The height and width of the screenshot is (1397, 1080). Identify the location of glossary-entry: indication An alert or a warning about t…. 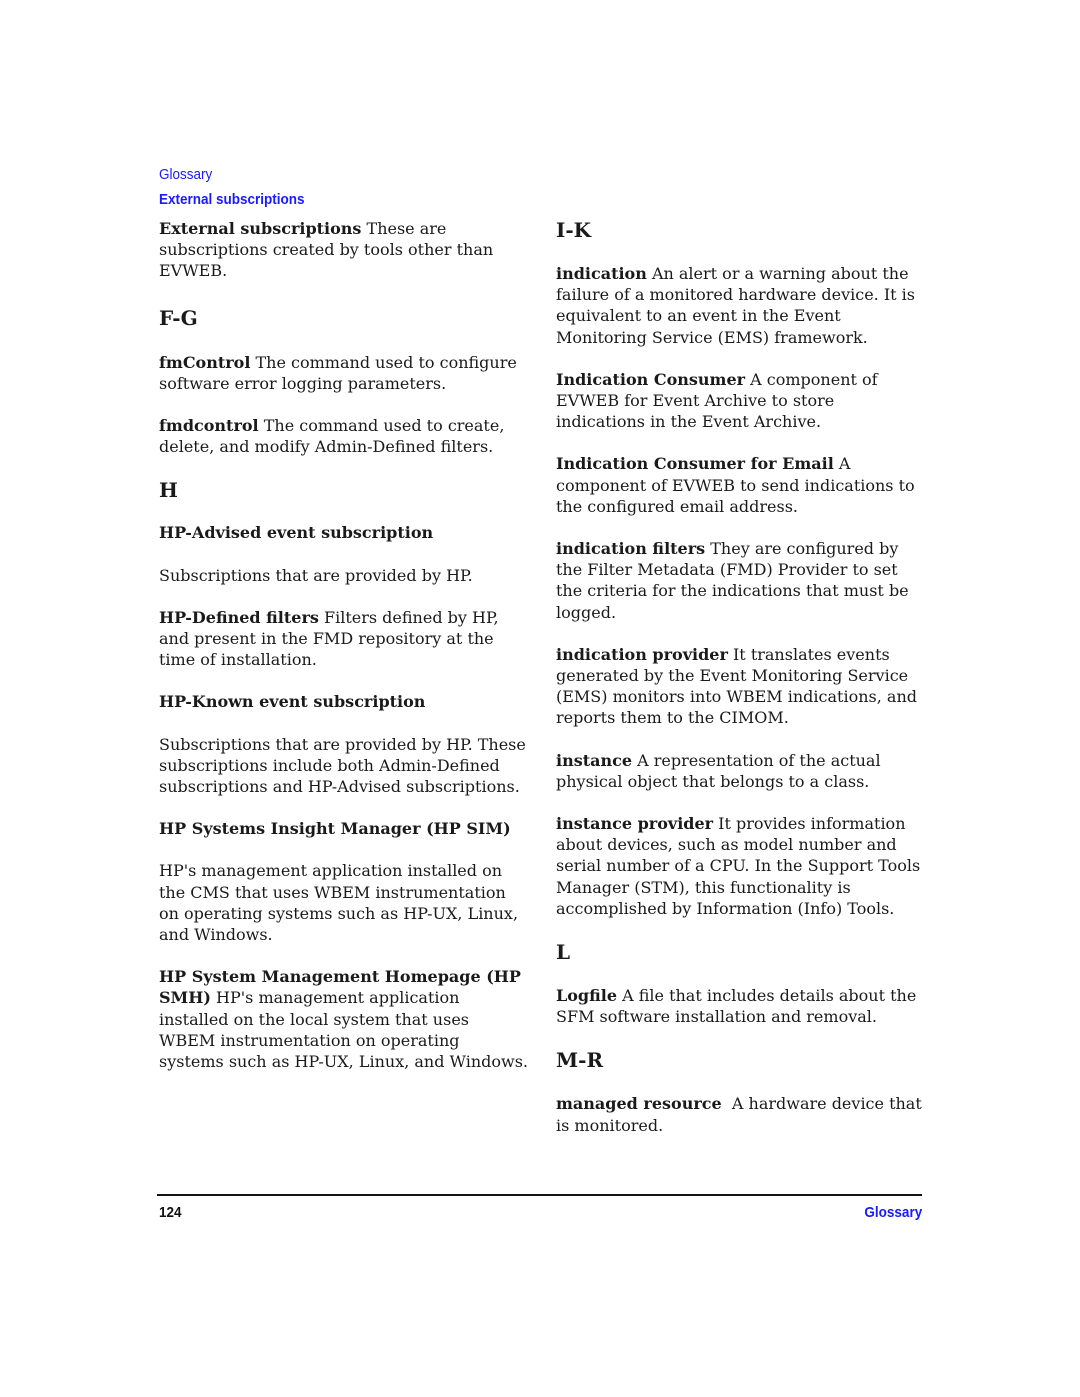
(741, 305).